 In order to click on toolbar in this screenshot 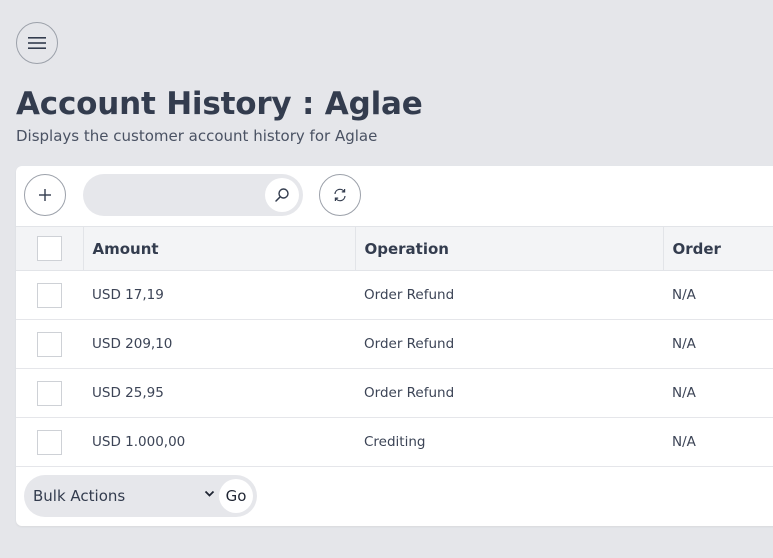, I will do `click(394, 196)`.